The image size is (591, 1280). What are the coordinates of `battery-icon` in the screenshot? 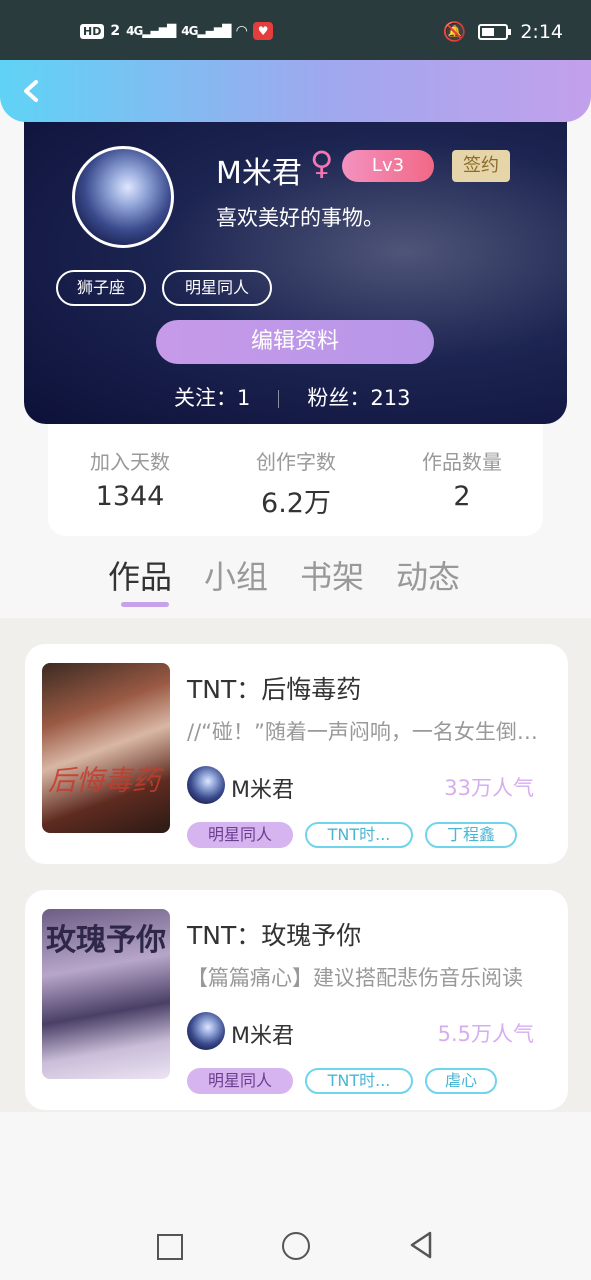 It's located at (495, 31).